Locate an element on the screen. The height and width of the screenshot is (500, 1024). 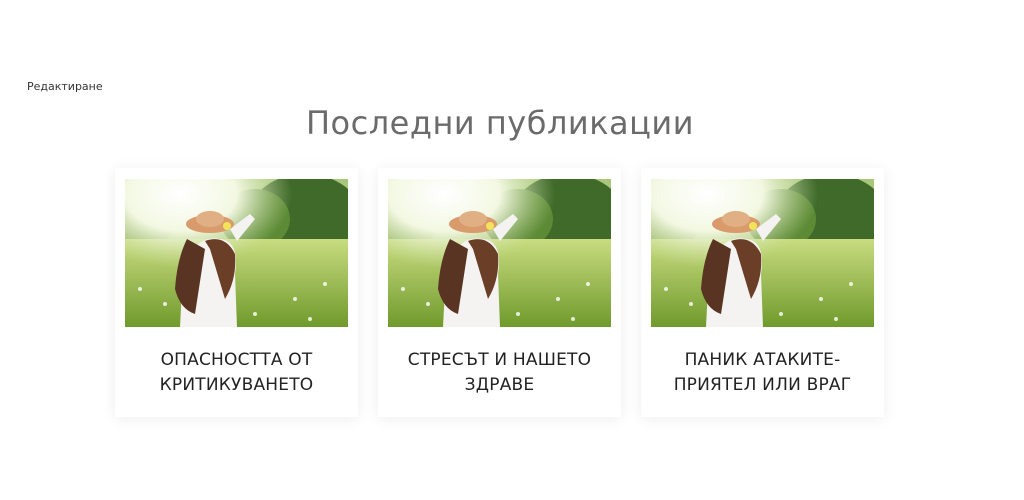
post-title: ОПАСНОСТТА ОТ КРИТИКУВАНЕТО is located at coordinates (236, 373).